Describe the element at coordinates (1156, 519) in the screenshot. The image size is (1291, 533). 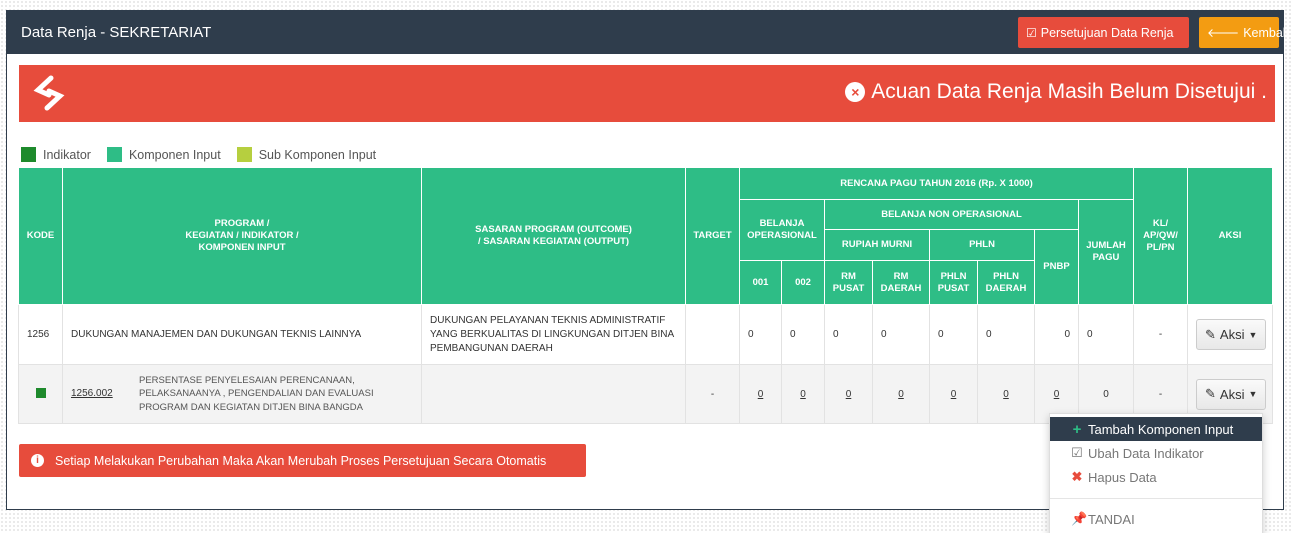
I see `menu-item-tandai: 📌 TANDAI` at that location.